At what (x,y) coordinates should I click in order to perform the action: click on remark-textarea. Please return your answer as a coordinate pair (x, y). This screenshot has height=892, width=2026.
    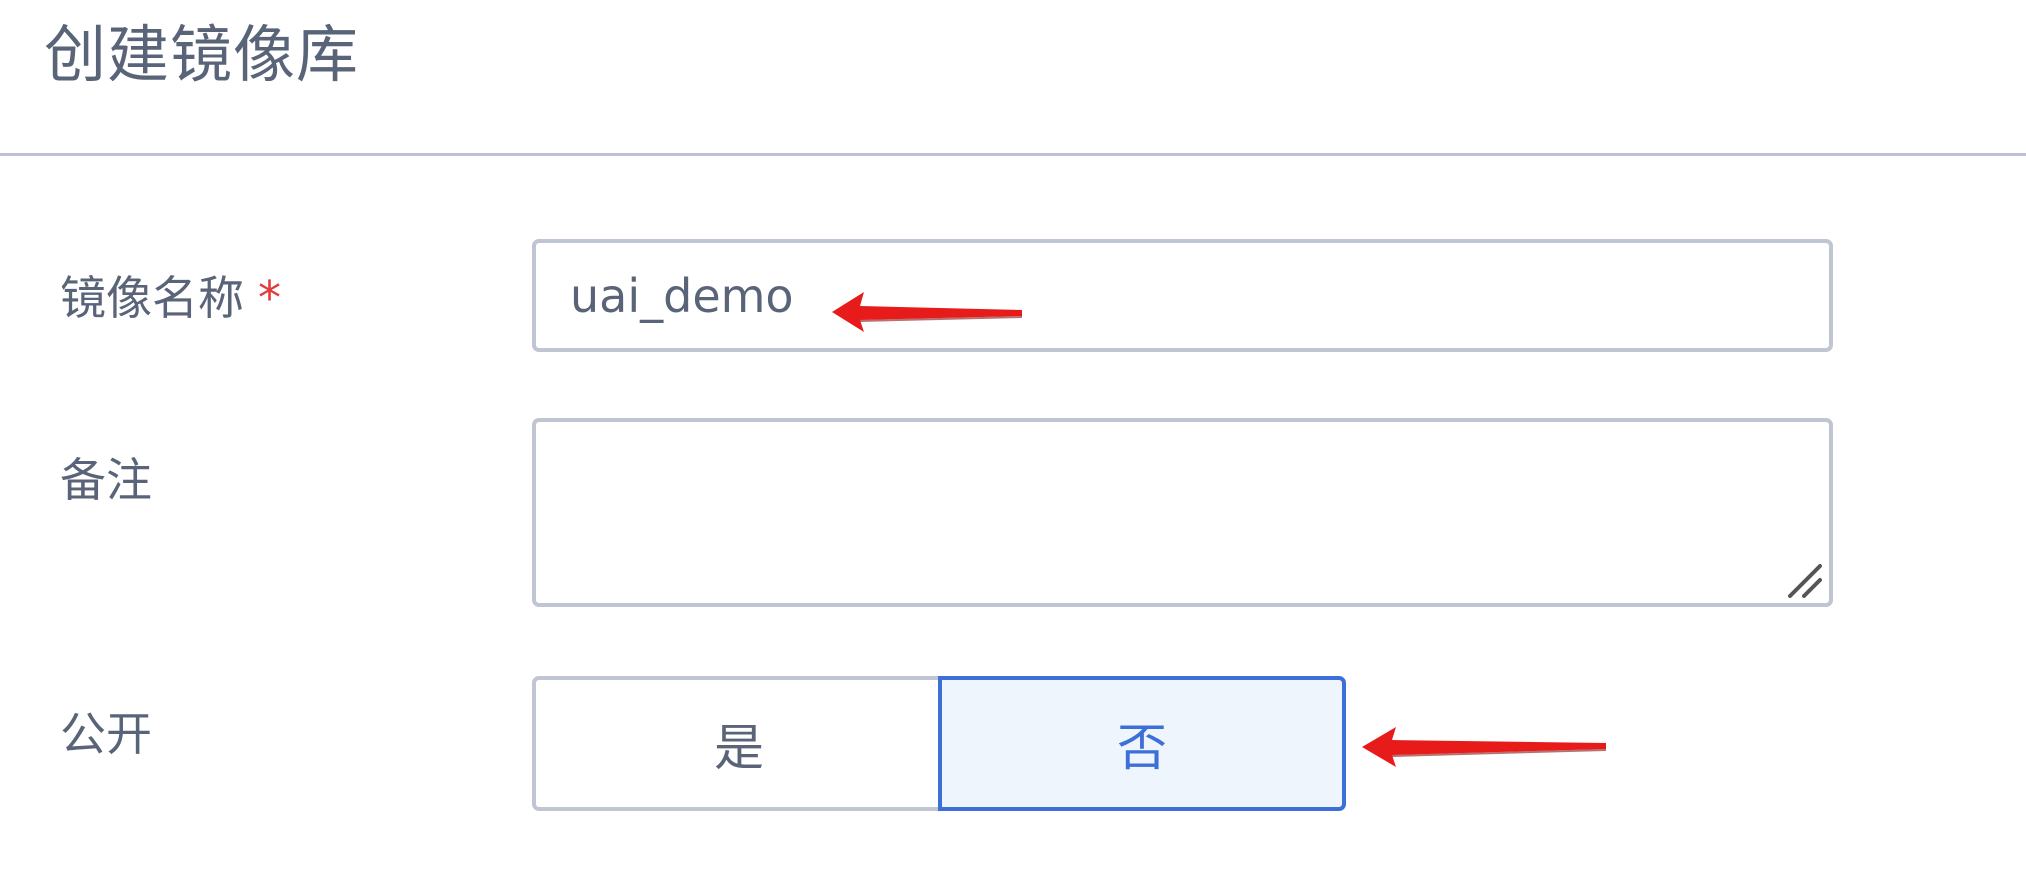
    Looking at the image, I should click on (1182, 512).